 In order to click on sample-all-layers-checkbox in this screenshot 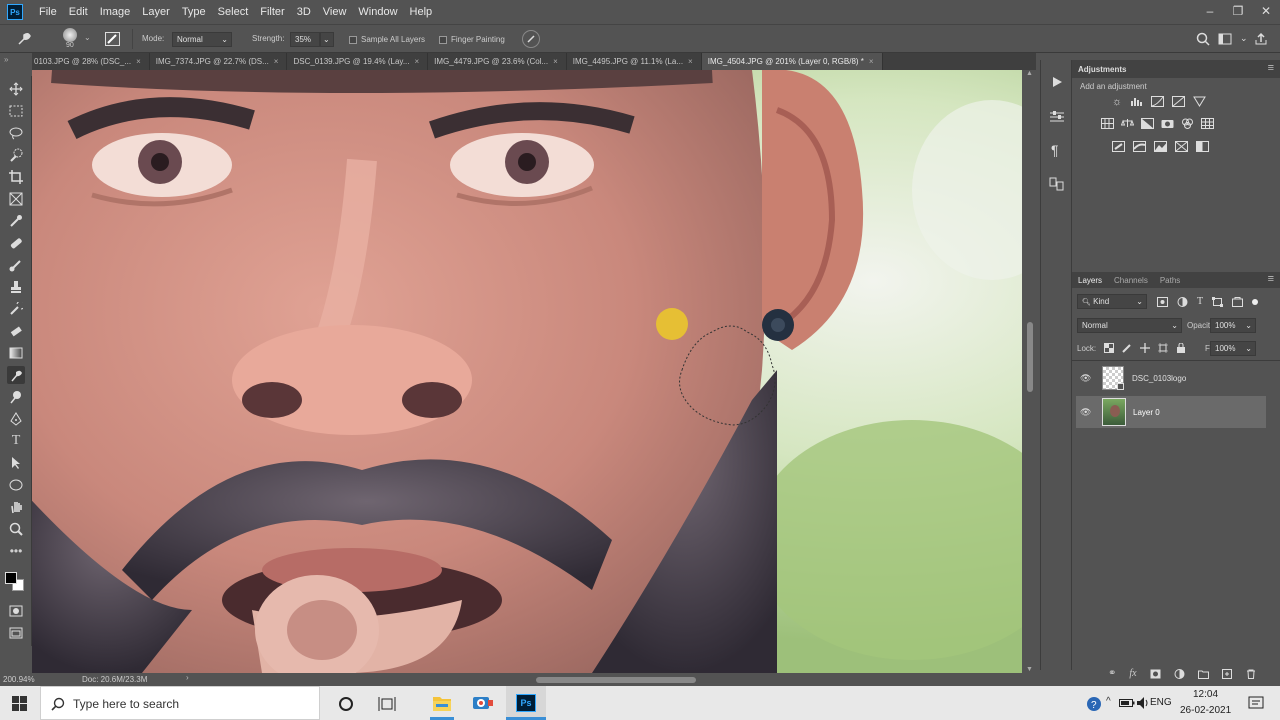, I will do `click(353, 40)`.